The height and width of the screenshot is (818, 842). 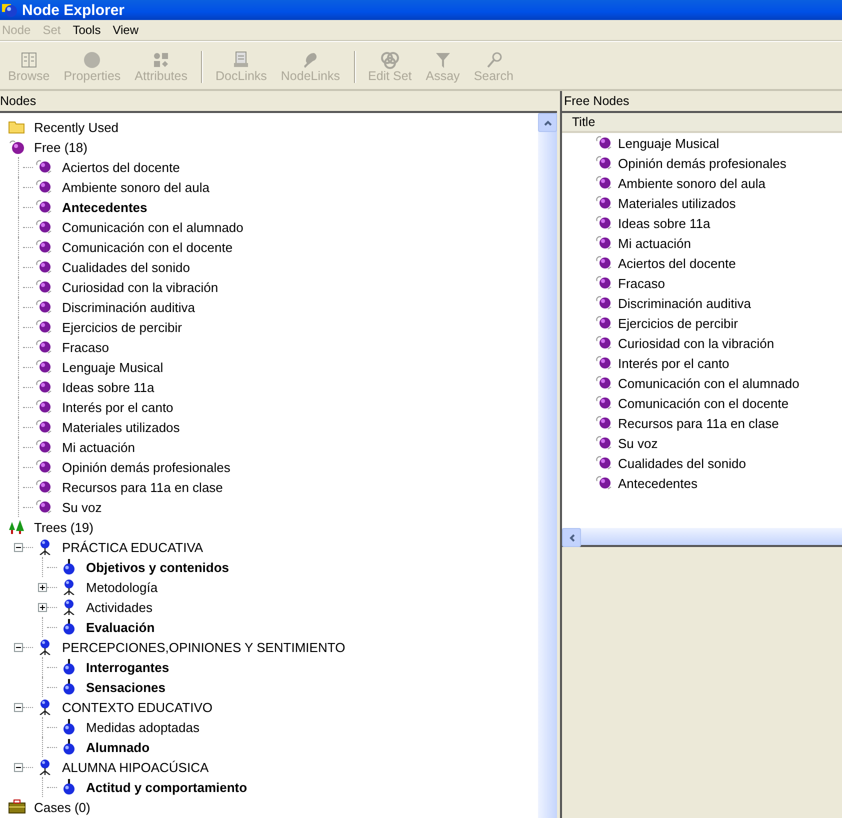 What do you see at coordinates (121, 427) in the screenshot?
I see `tree-item: Materiales utilizados` at bounding box center [121, 427].